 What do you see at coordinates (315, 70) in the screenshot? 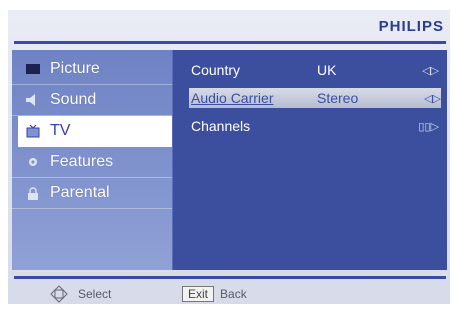
I see `setting-row-country: Country UK ◁▷` at bounding box center [315, 70].